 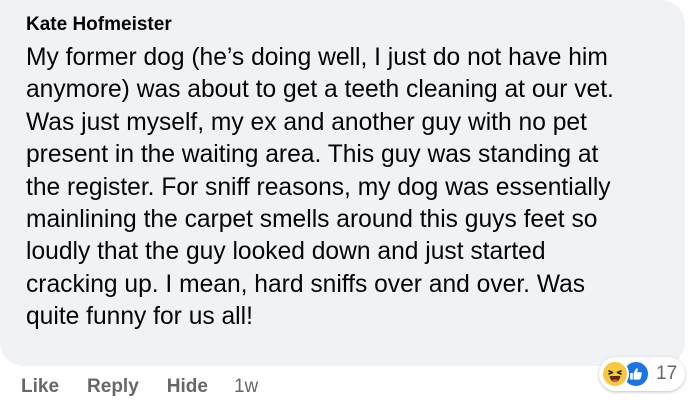 What do you see at coordinates (246, 387) in the screenshot?
I see `comment-timestamp: 1w` at bounding box center [246, 387].